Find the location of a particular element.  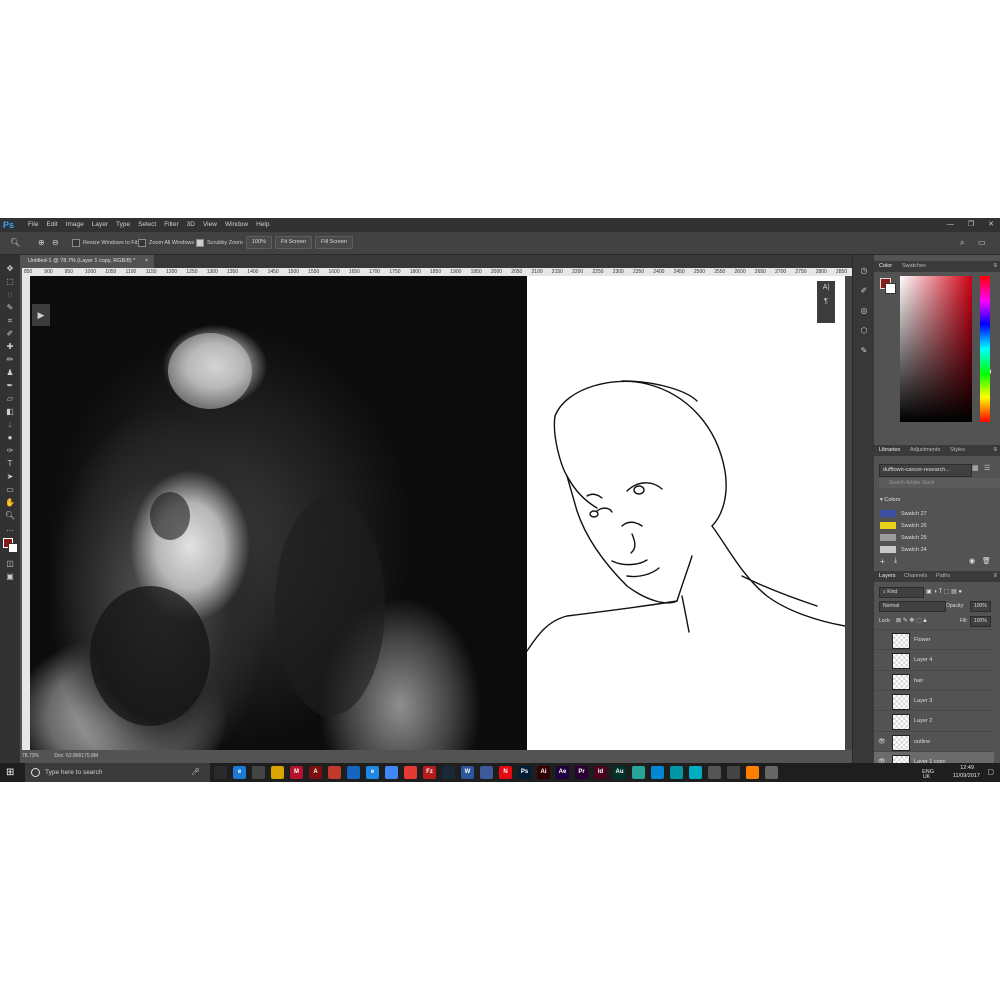

grid-view-icon: ▦ is located at coordinates (975, 468).